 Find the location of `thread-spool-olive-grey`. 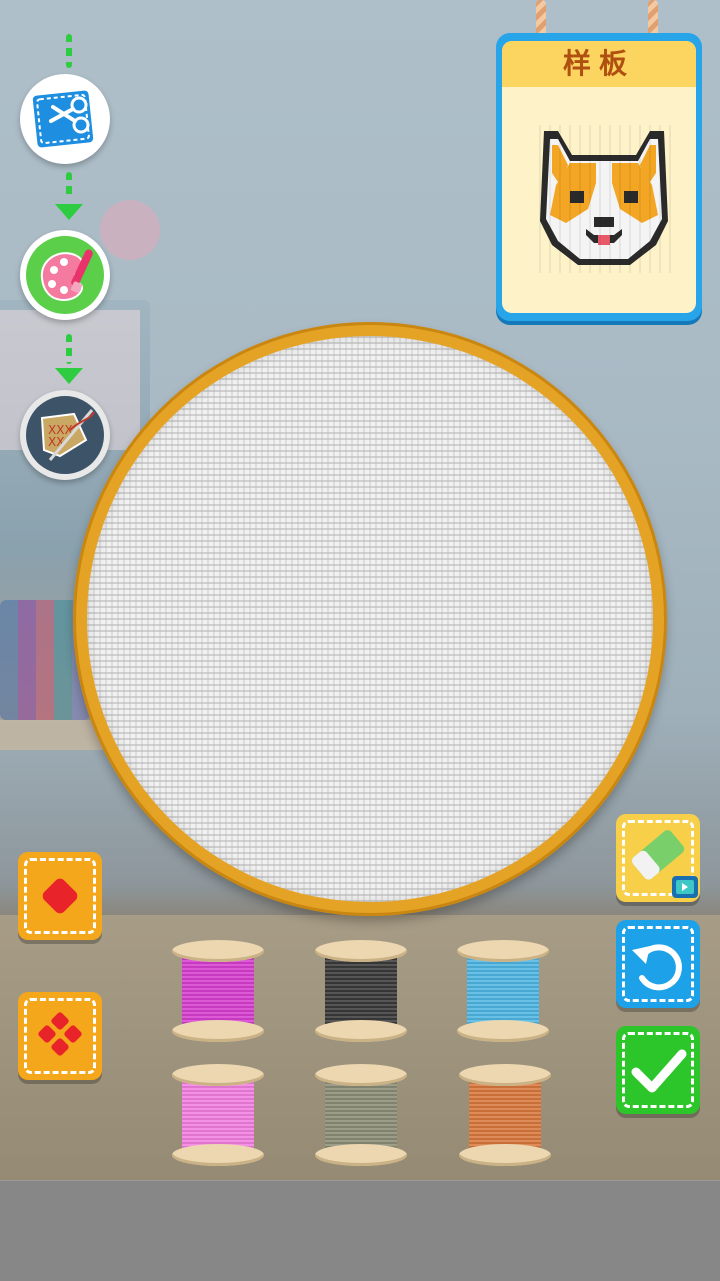

thread-spool-olive-grey is located at coordinates (361, 1115).